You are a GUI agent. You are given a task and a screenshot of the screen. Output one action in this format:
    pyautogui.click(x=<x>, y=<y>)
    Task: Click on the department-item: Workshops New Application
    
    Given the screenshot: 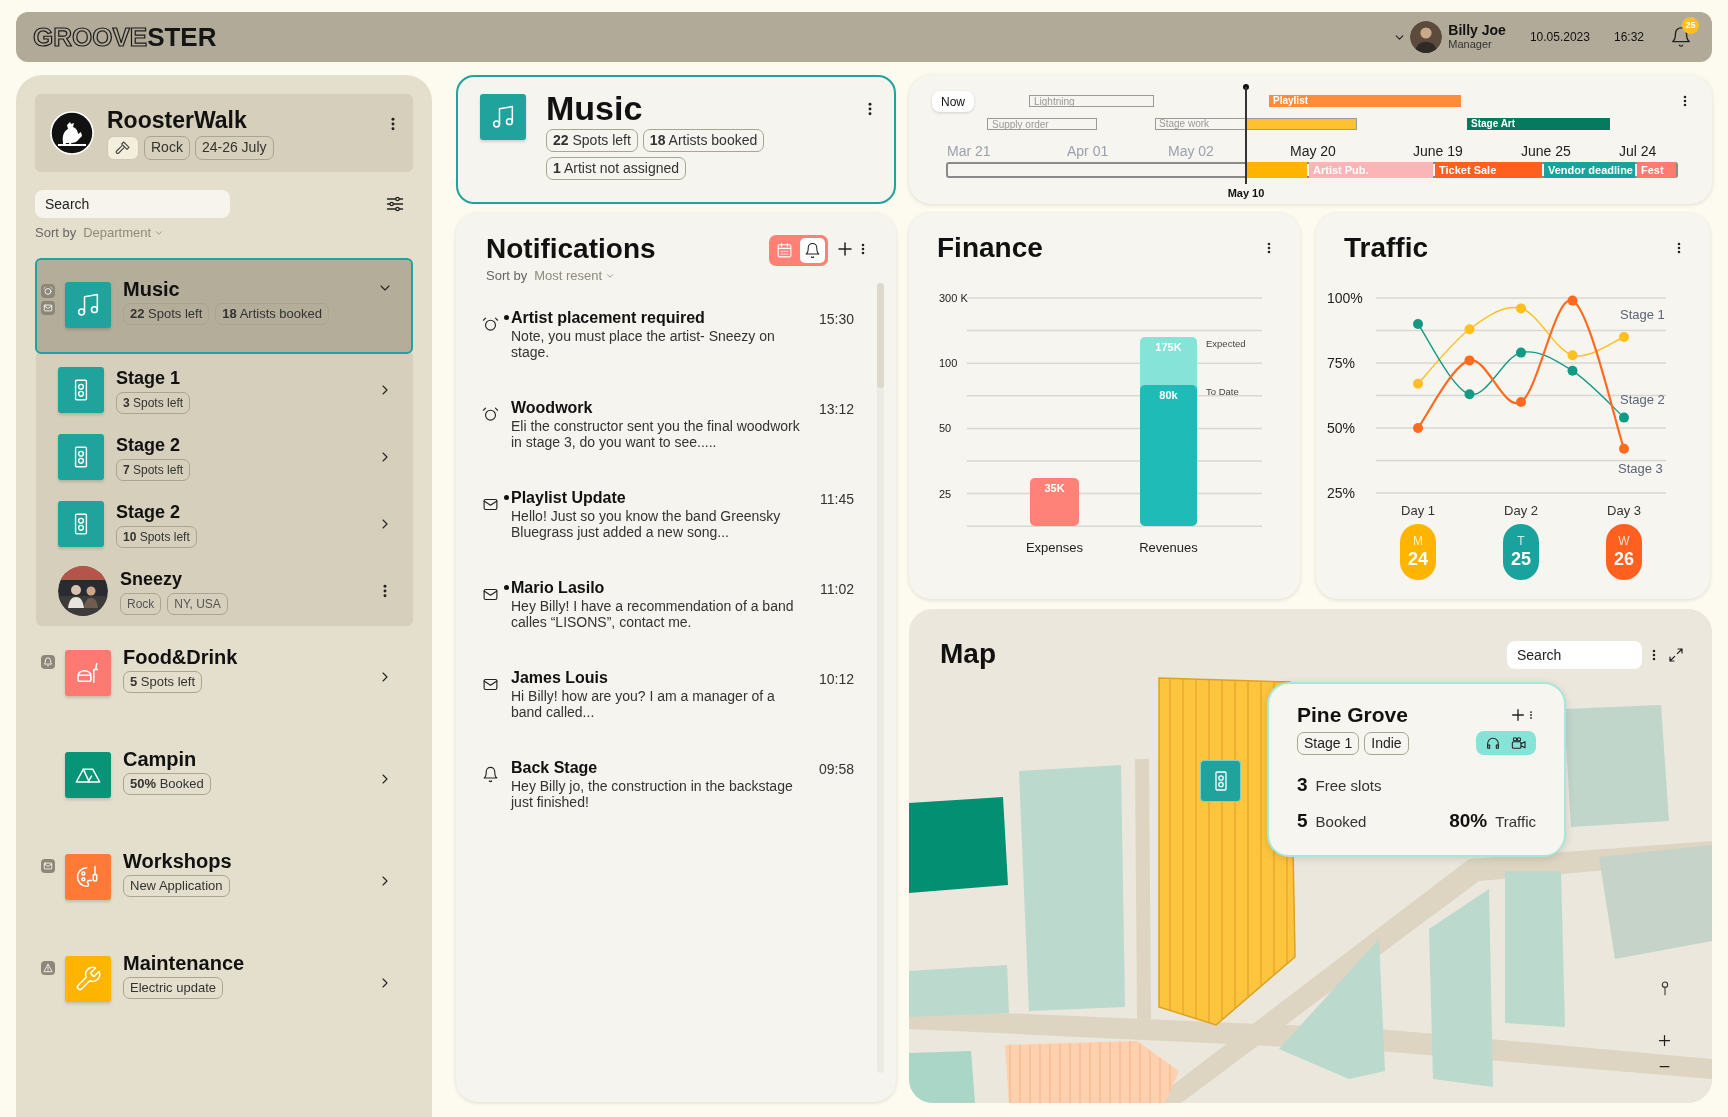 What is the action you would take?
    pyautogui.click(x=224, y=876)
    